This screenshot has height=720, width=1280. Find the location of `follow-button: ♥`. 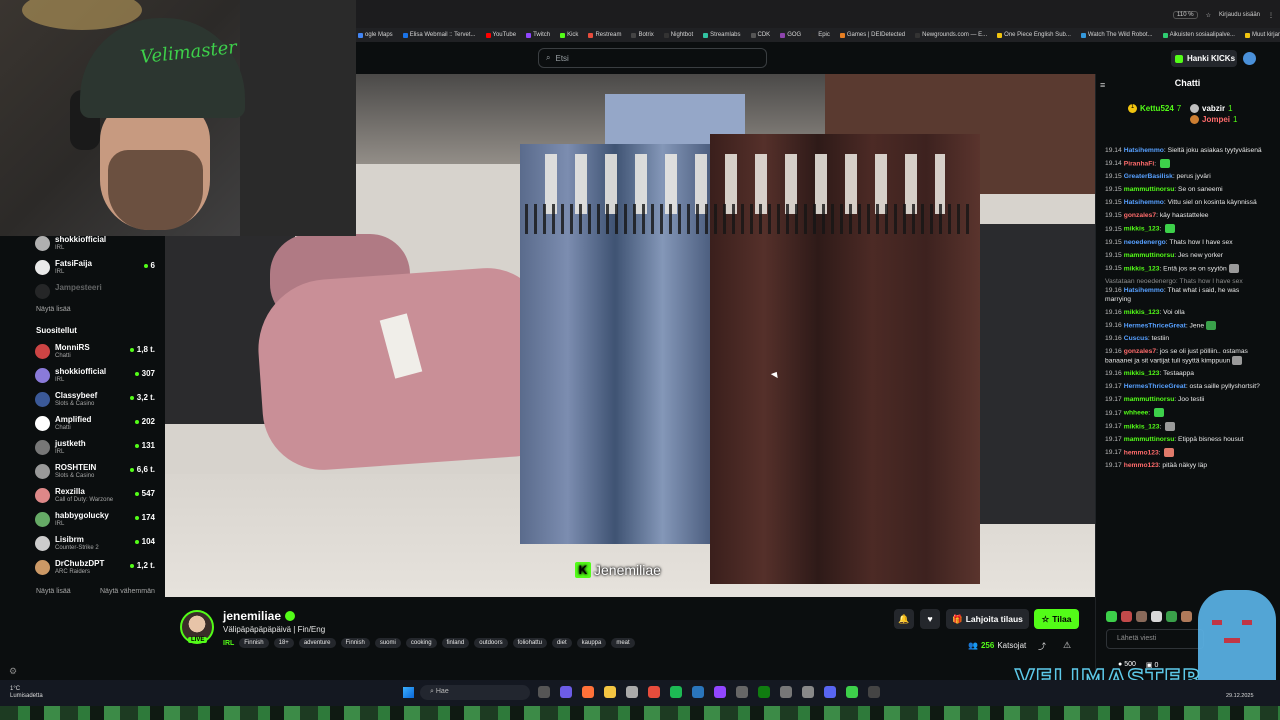

follow-button: ♥ is located at coordinates (930, 619).